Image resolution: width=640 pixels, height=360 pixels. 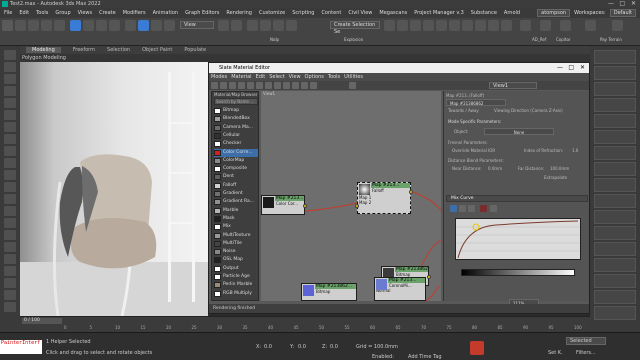 I want to click on falloff-direction-dropdown: Viewing Direction (Camera Z-Axis), so click(x=528, y=110).